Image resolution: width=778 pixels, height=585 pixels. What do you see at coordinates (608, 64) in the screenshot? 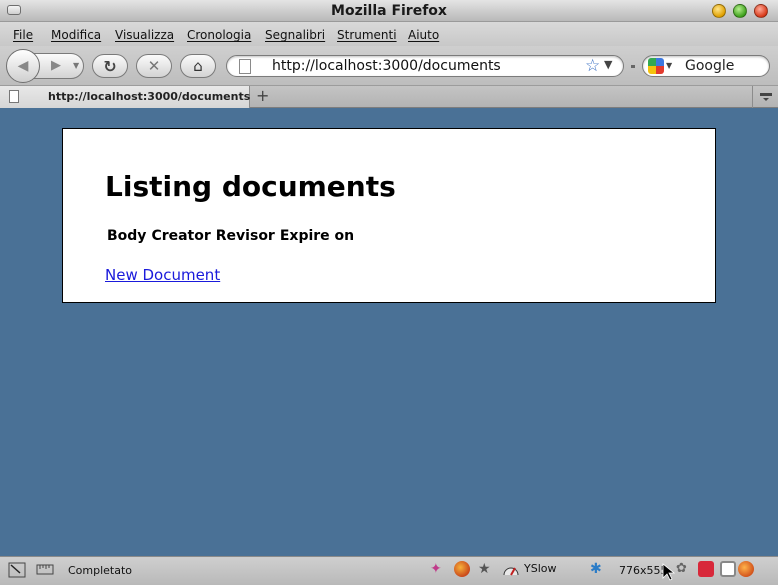
I see `url-dropdown-icon: ▼` at bounding box center [608, 64].